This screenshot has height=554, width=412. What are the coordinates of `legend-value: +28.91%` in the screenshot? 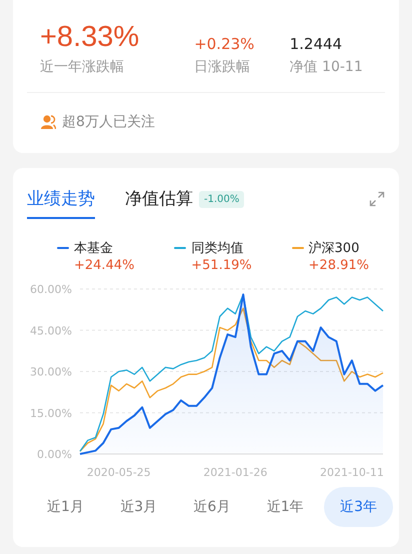 It's located at (338, 265).